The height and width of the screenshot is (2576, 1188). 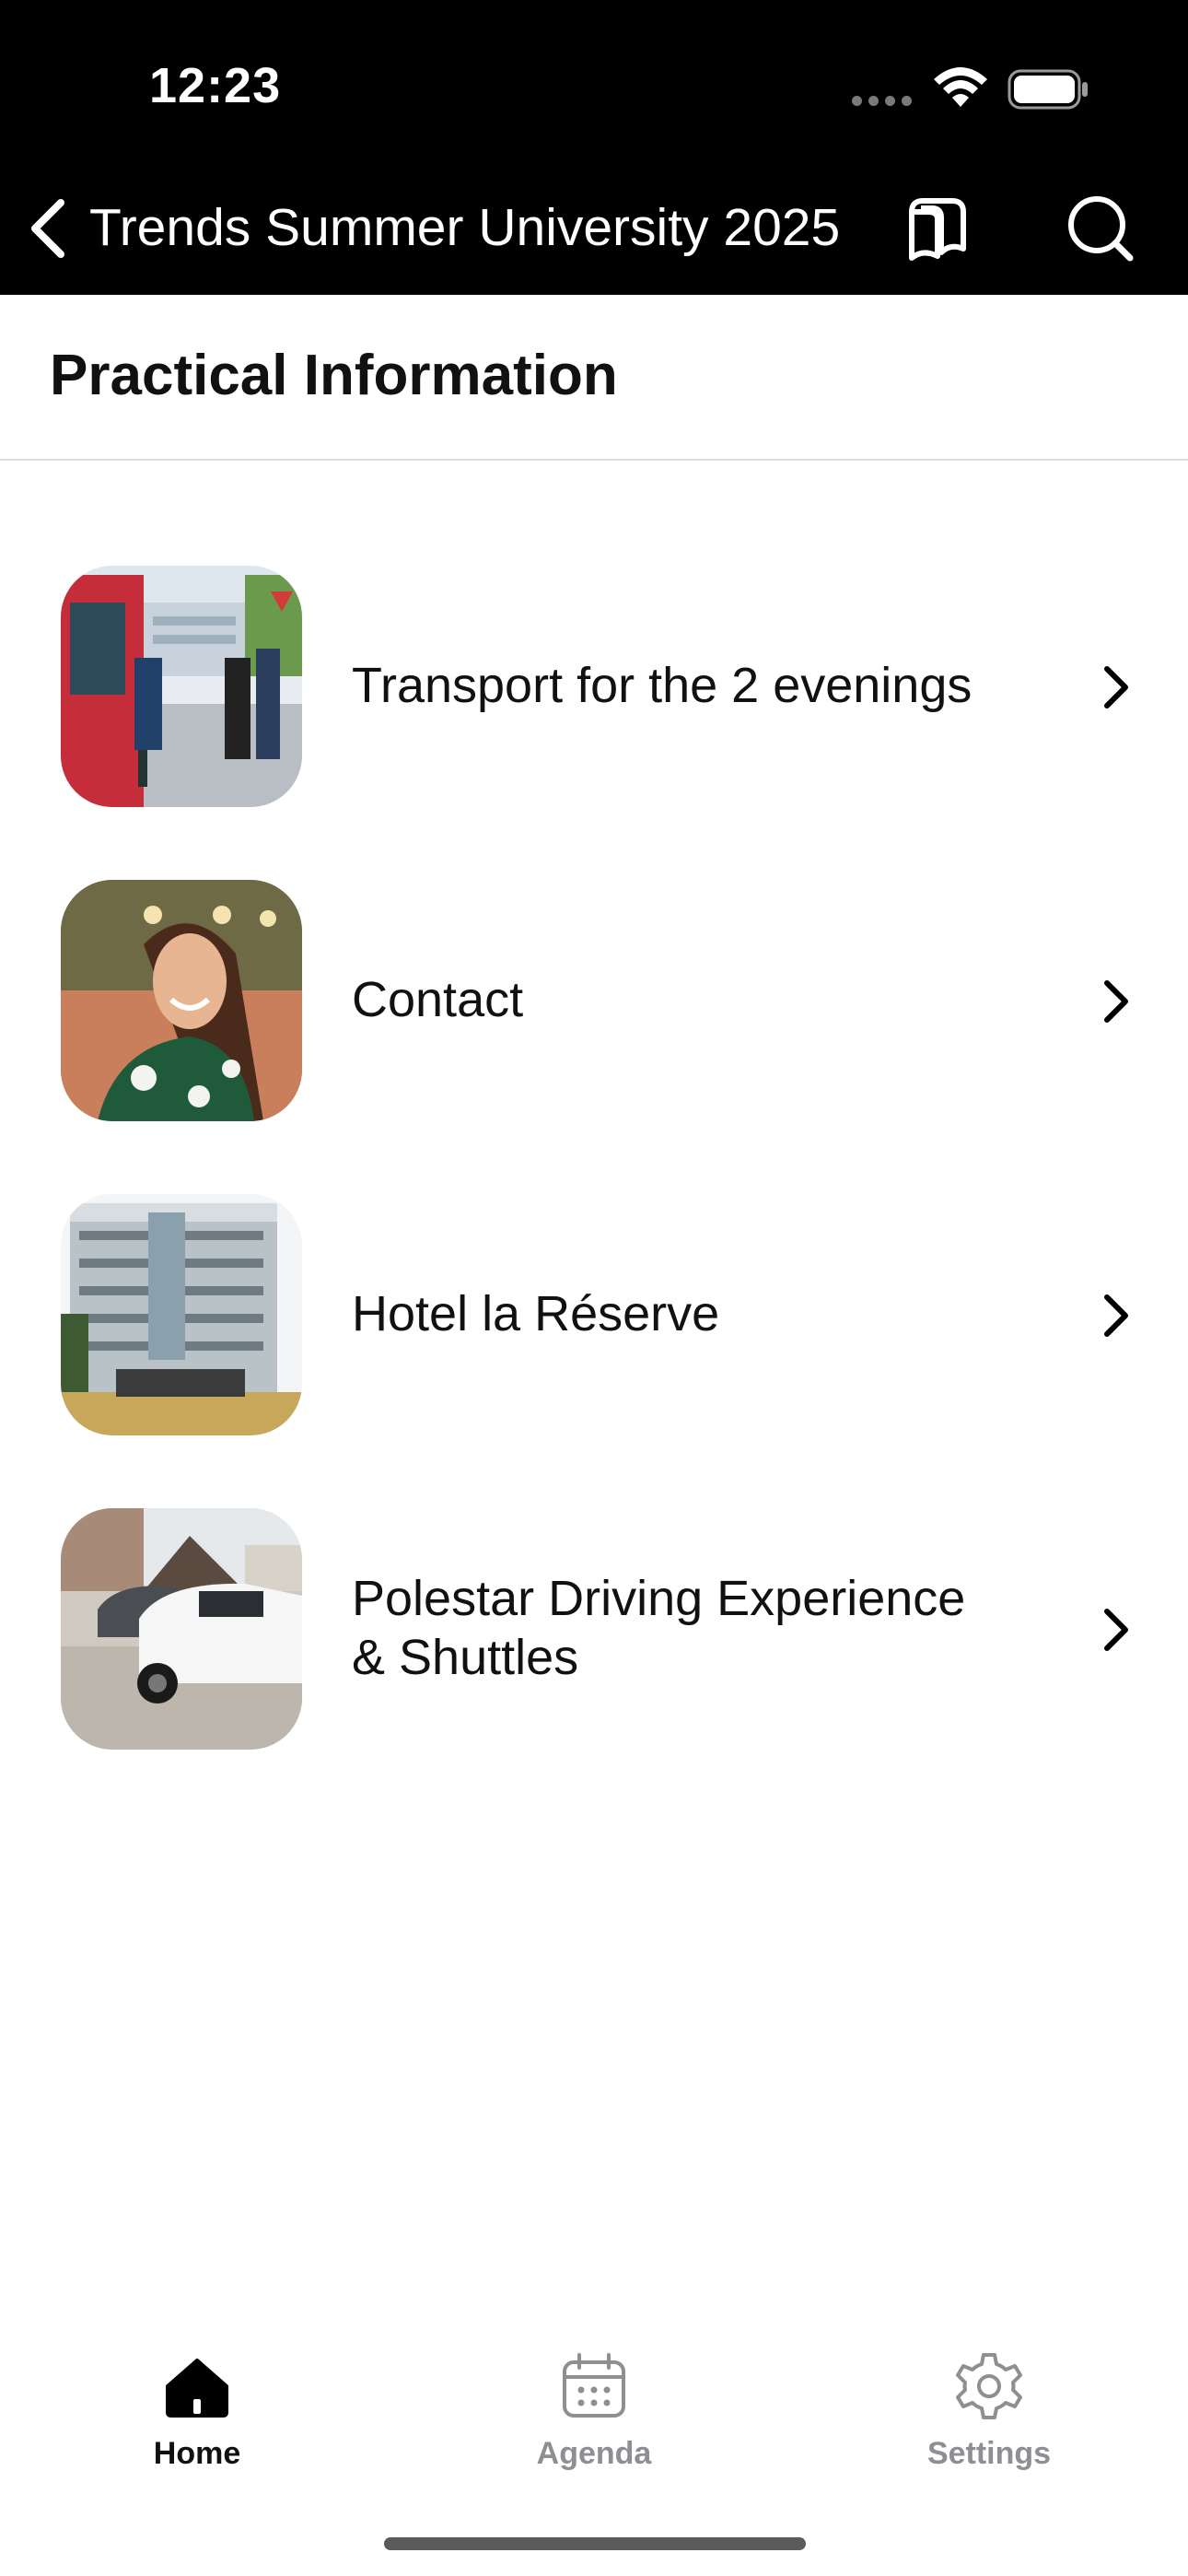 What do you see at coordinates (465, 1657) in the screenshot?
I see `item-label-line2: & Shuttles` at bounding box center [465, 1657].